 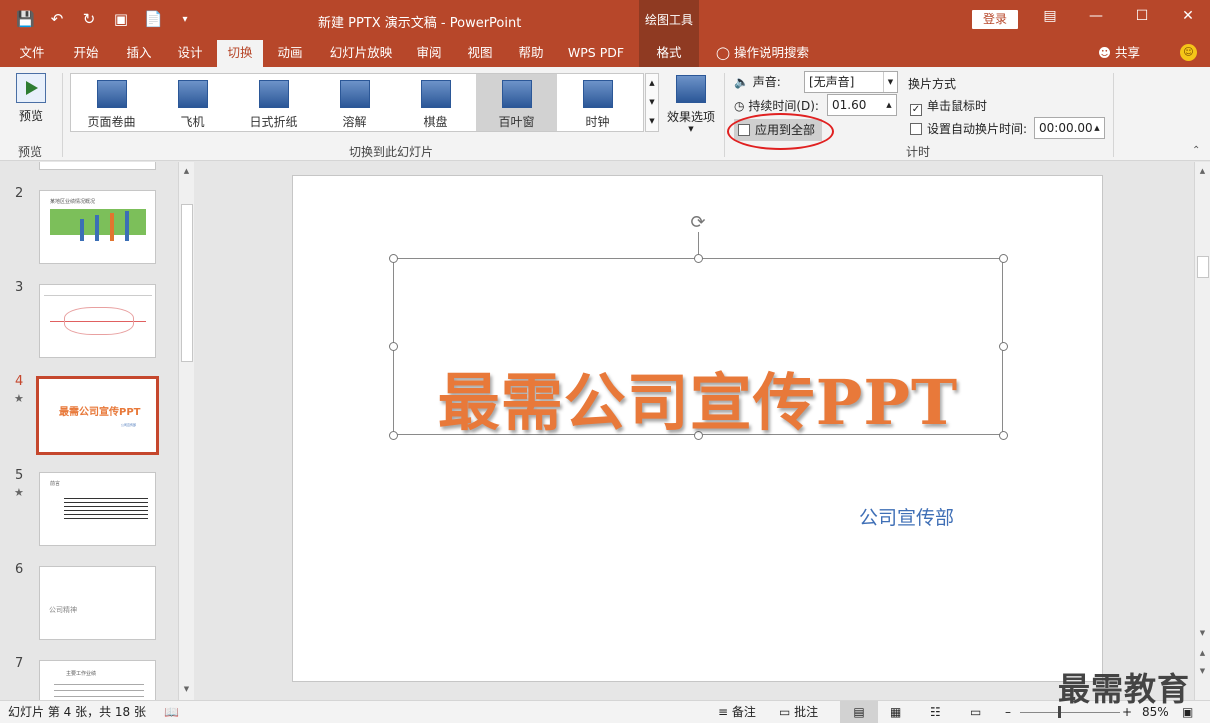 What do you see at coordinates (757, 81) in the screenshot?
I see `sound-row: 🔈 声音:` at bounding box center [757, 81].